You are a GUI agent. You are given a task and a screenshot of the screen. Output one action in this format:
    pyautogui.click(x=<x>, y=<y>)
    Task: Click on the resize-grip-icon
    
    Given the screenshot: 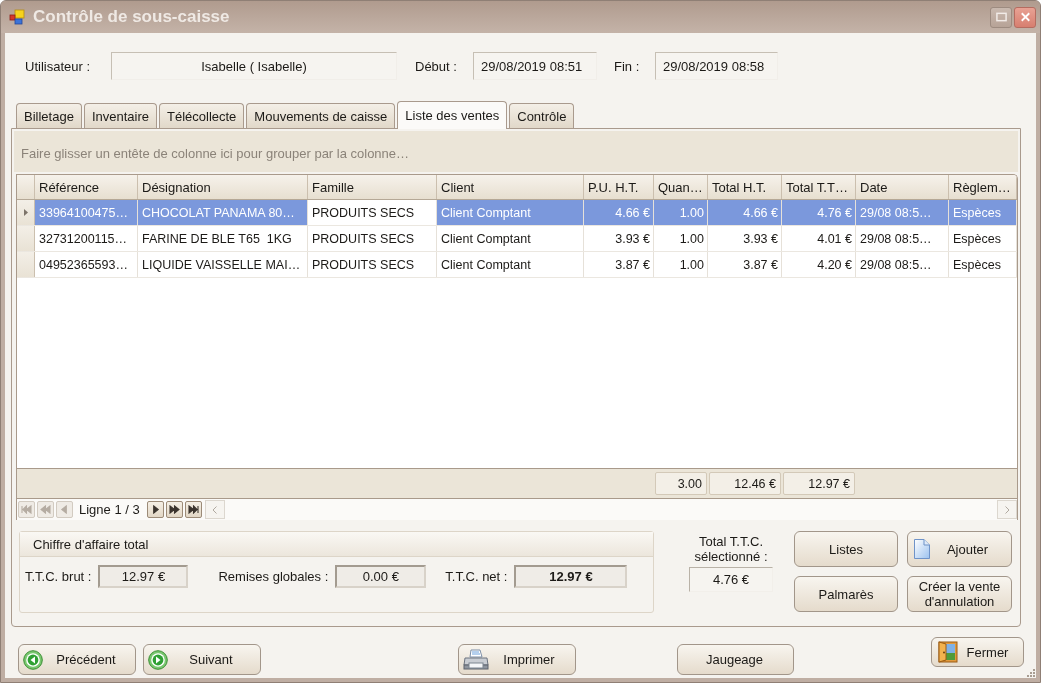 What is the action you would take?
    pyautogui.click(x=1031, y=673)
    